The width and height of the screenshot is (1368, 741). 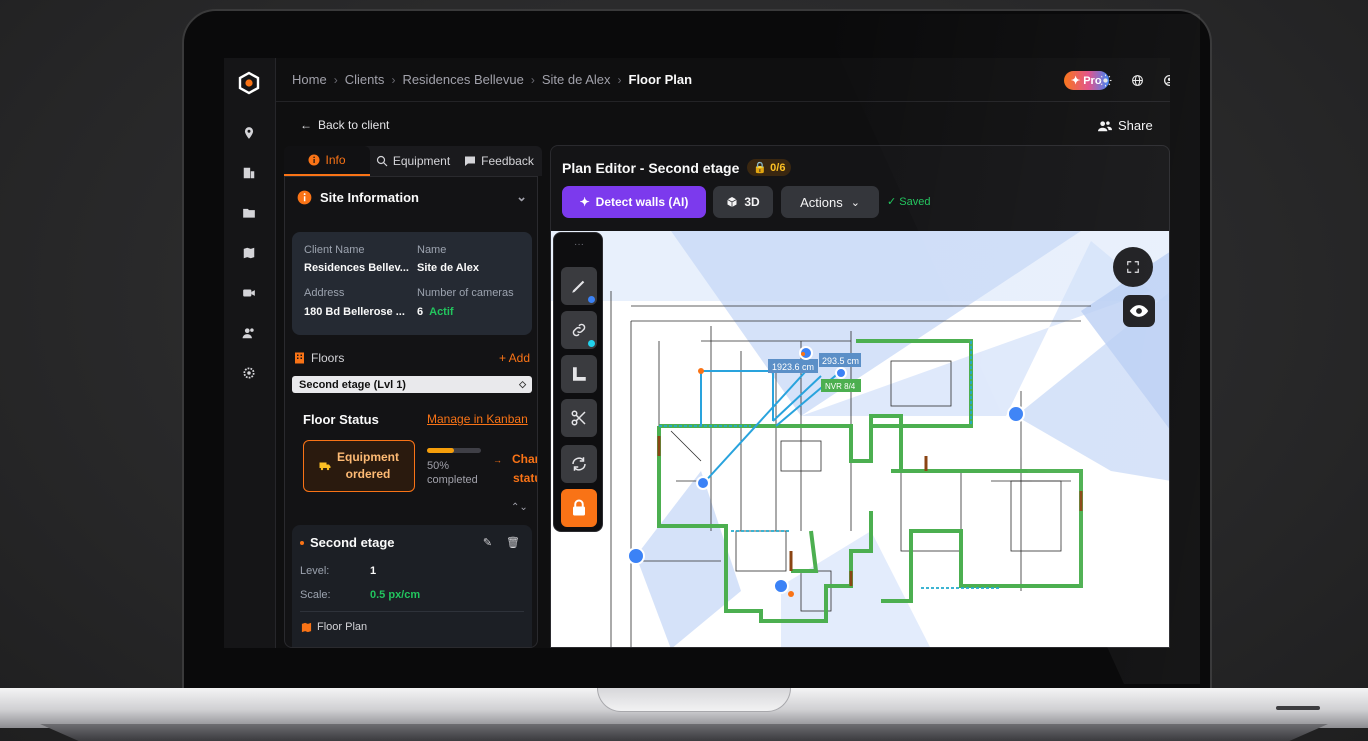 What do you see at coordinates (651, 167) in the screenshot?
I see `editor-title-text: Plan Editor - Second etage` at bounding box center [651, 167].